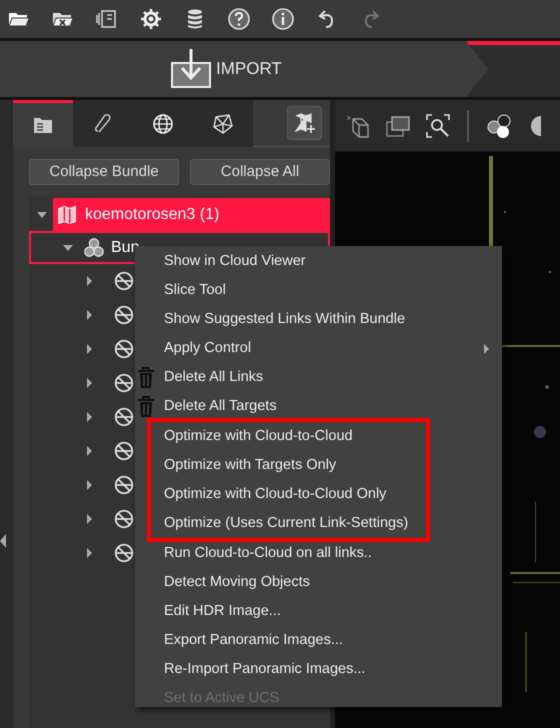 The width and height of the screenshot is (560, 728). I want to click on tree-label: koemotorosen3 (1), so click(152, 214).